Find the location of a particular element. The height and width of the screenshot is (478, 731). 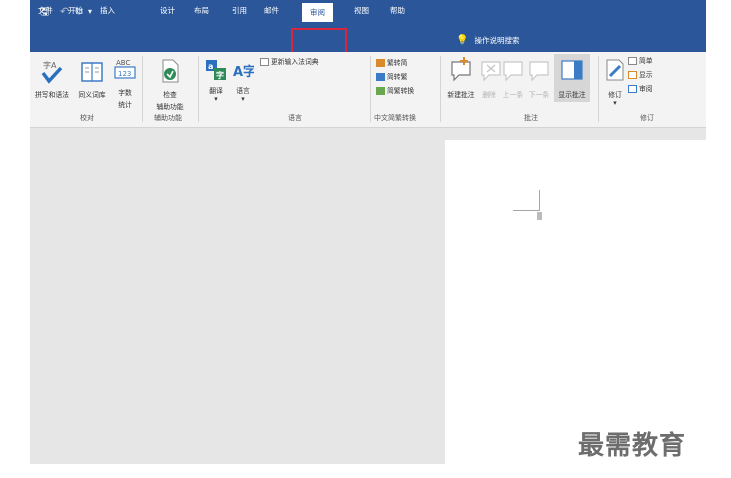

comments-group-label: 批注 is located at coordinates (531, 118).